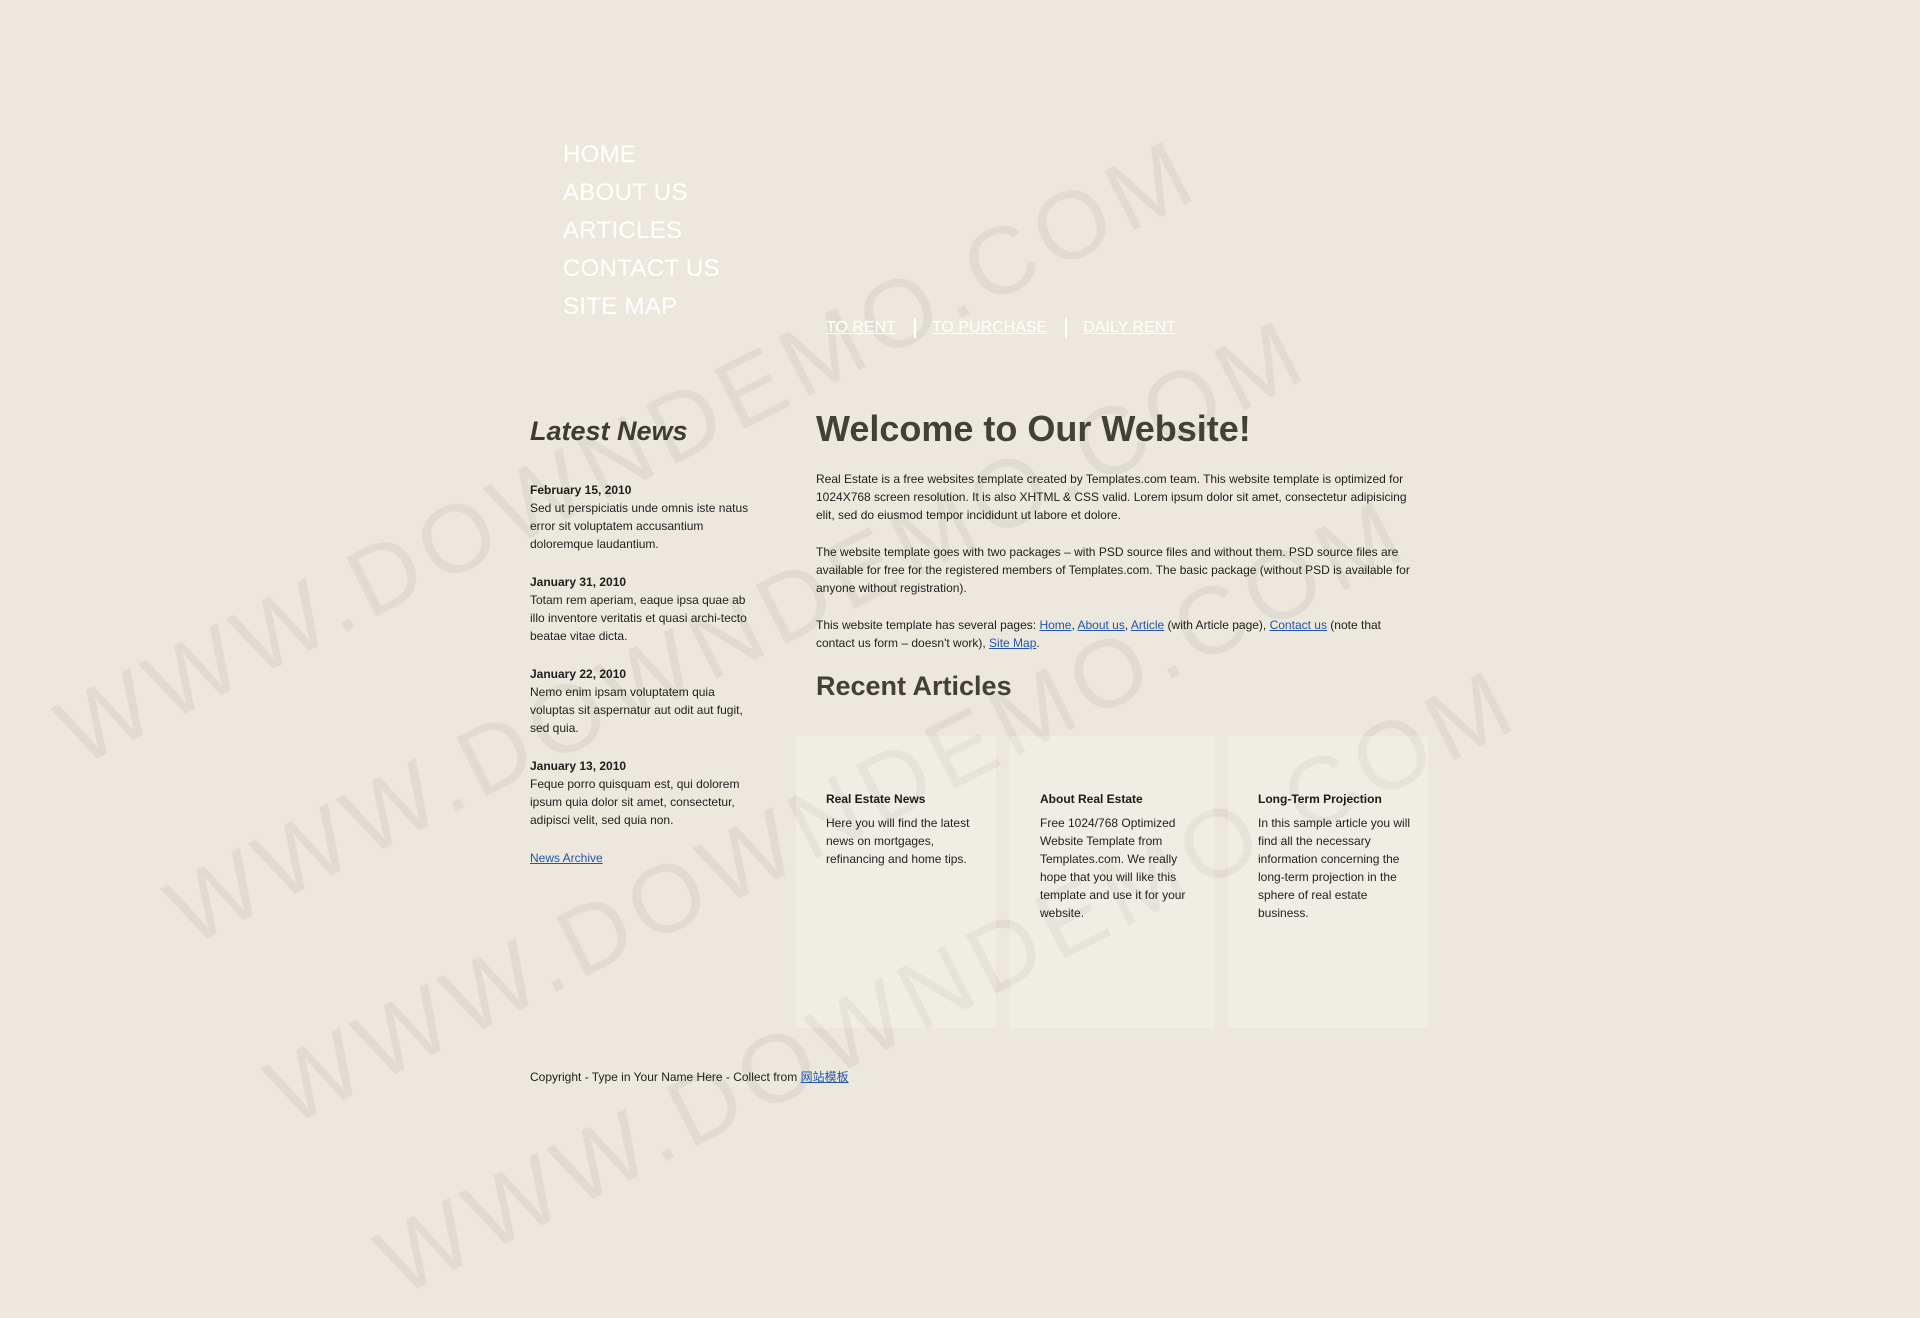  Describe the element at coordinates (1217, 625) in the screenshot. I see `pages-mid-text: (with Article page),` at that location.